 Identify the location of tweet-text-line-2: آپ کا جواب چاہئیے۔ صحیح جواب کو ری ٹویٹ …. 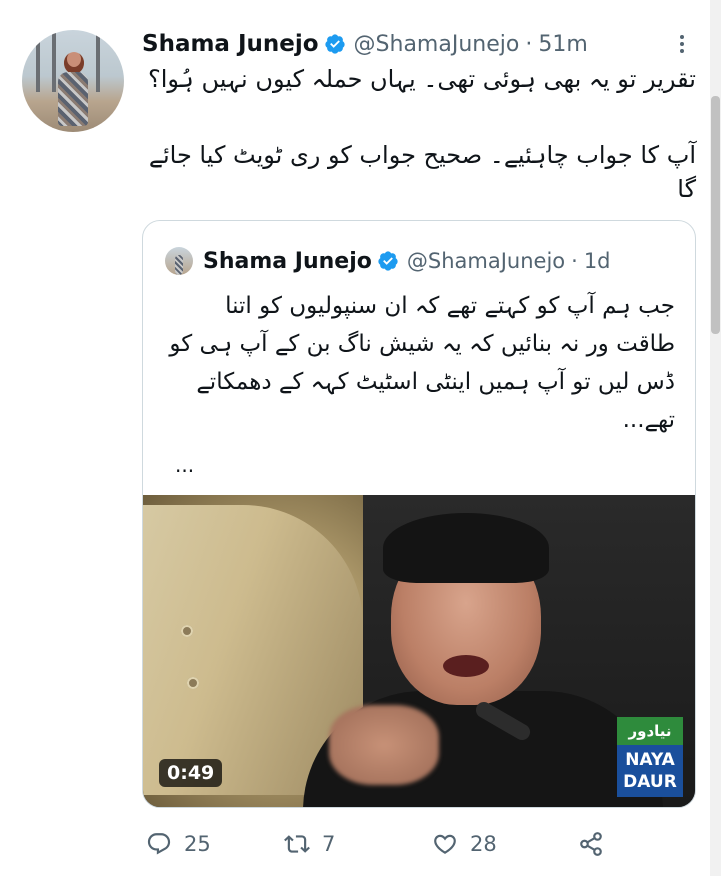
(422, 172).